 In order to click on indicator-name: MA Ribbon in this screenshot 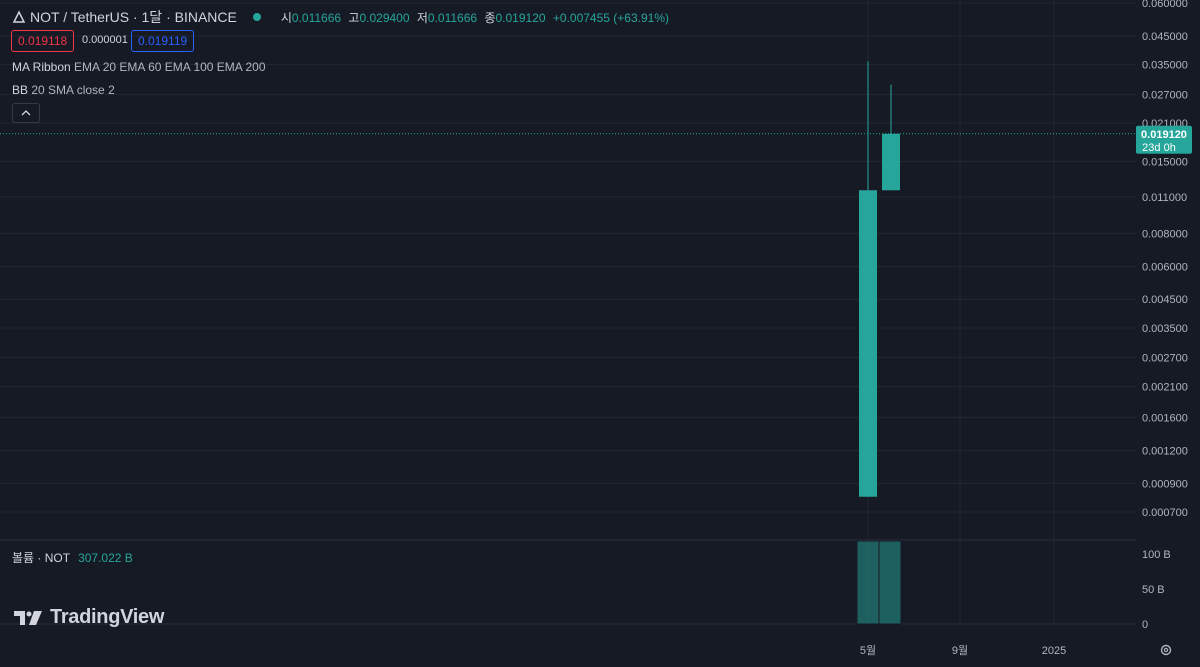, I will do `click(41, 67)`.